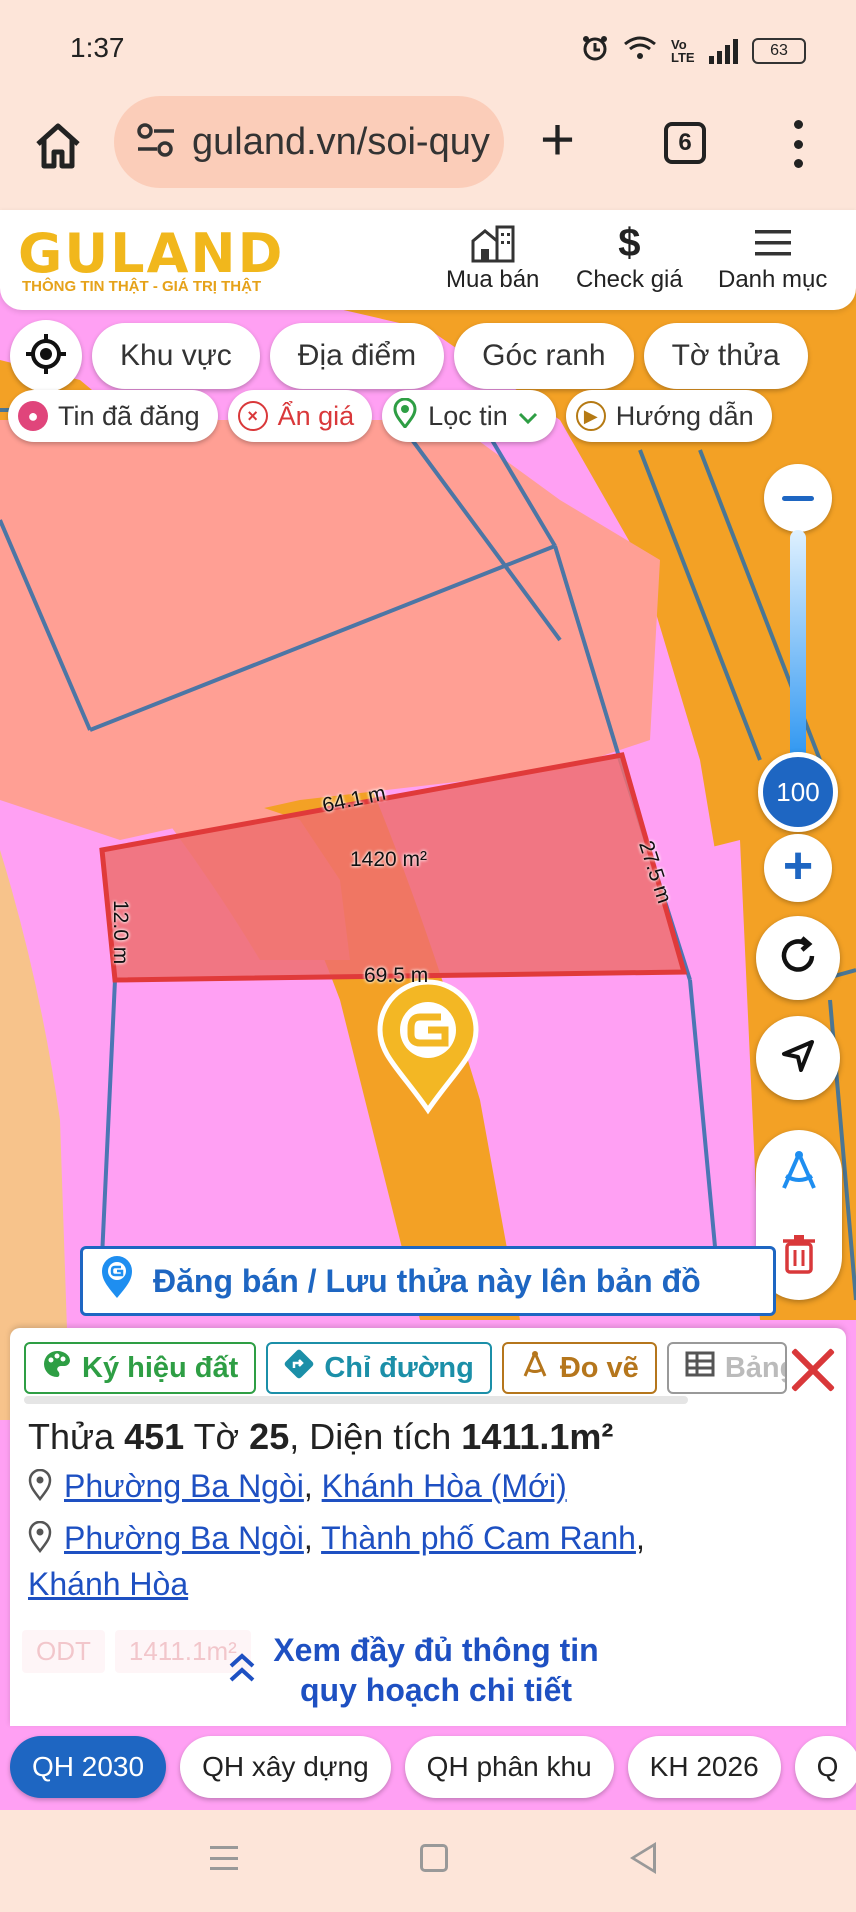 The width and height of the screenshot is (856, 1912). What do you see at coordinates (799, 1173) in the screenshot?
I see `compass-draw-icon` at bounding box center [799, 1173].